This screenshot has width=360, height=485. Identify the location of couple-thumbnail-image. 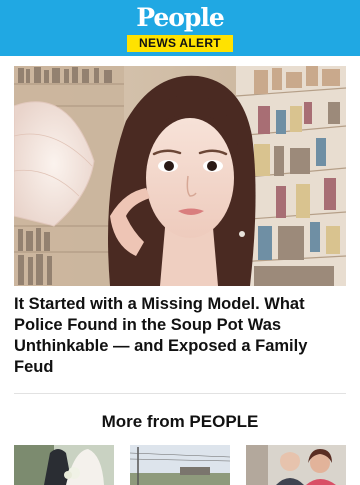
(296, 465).